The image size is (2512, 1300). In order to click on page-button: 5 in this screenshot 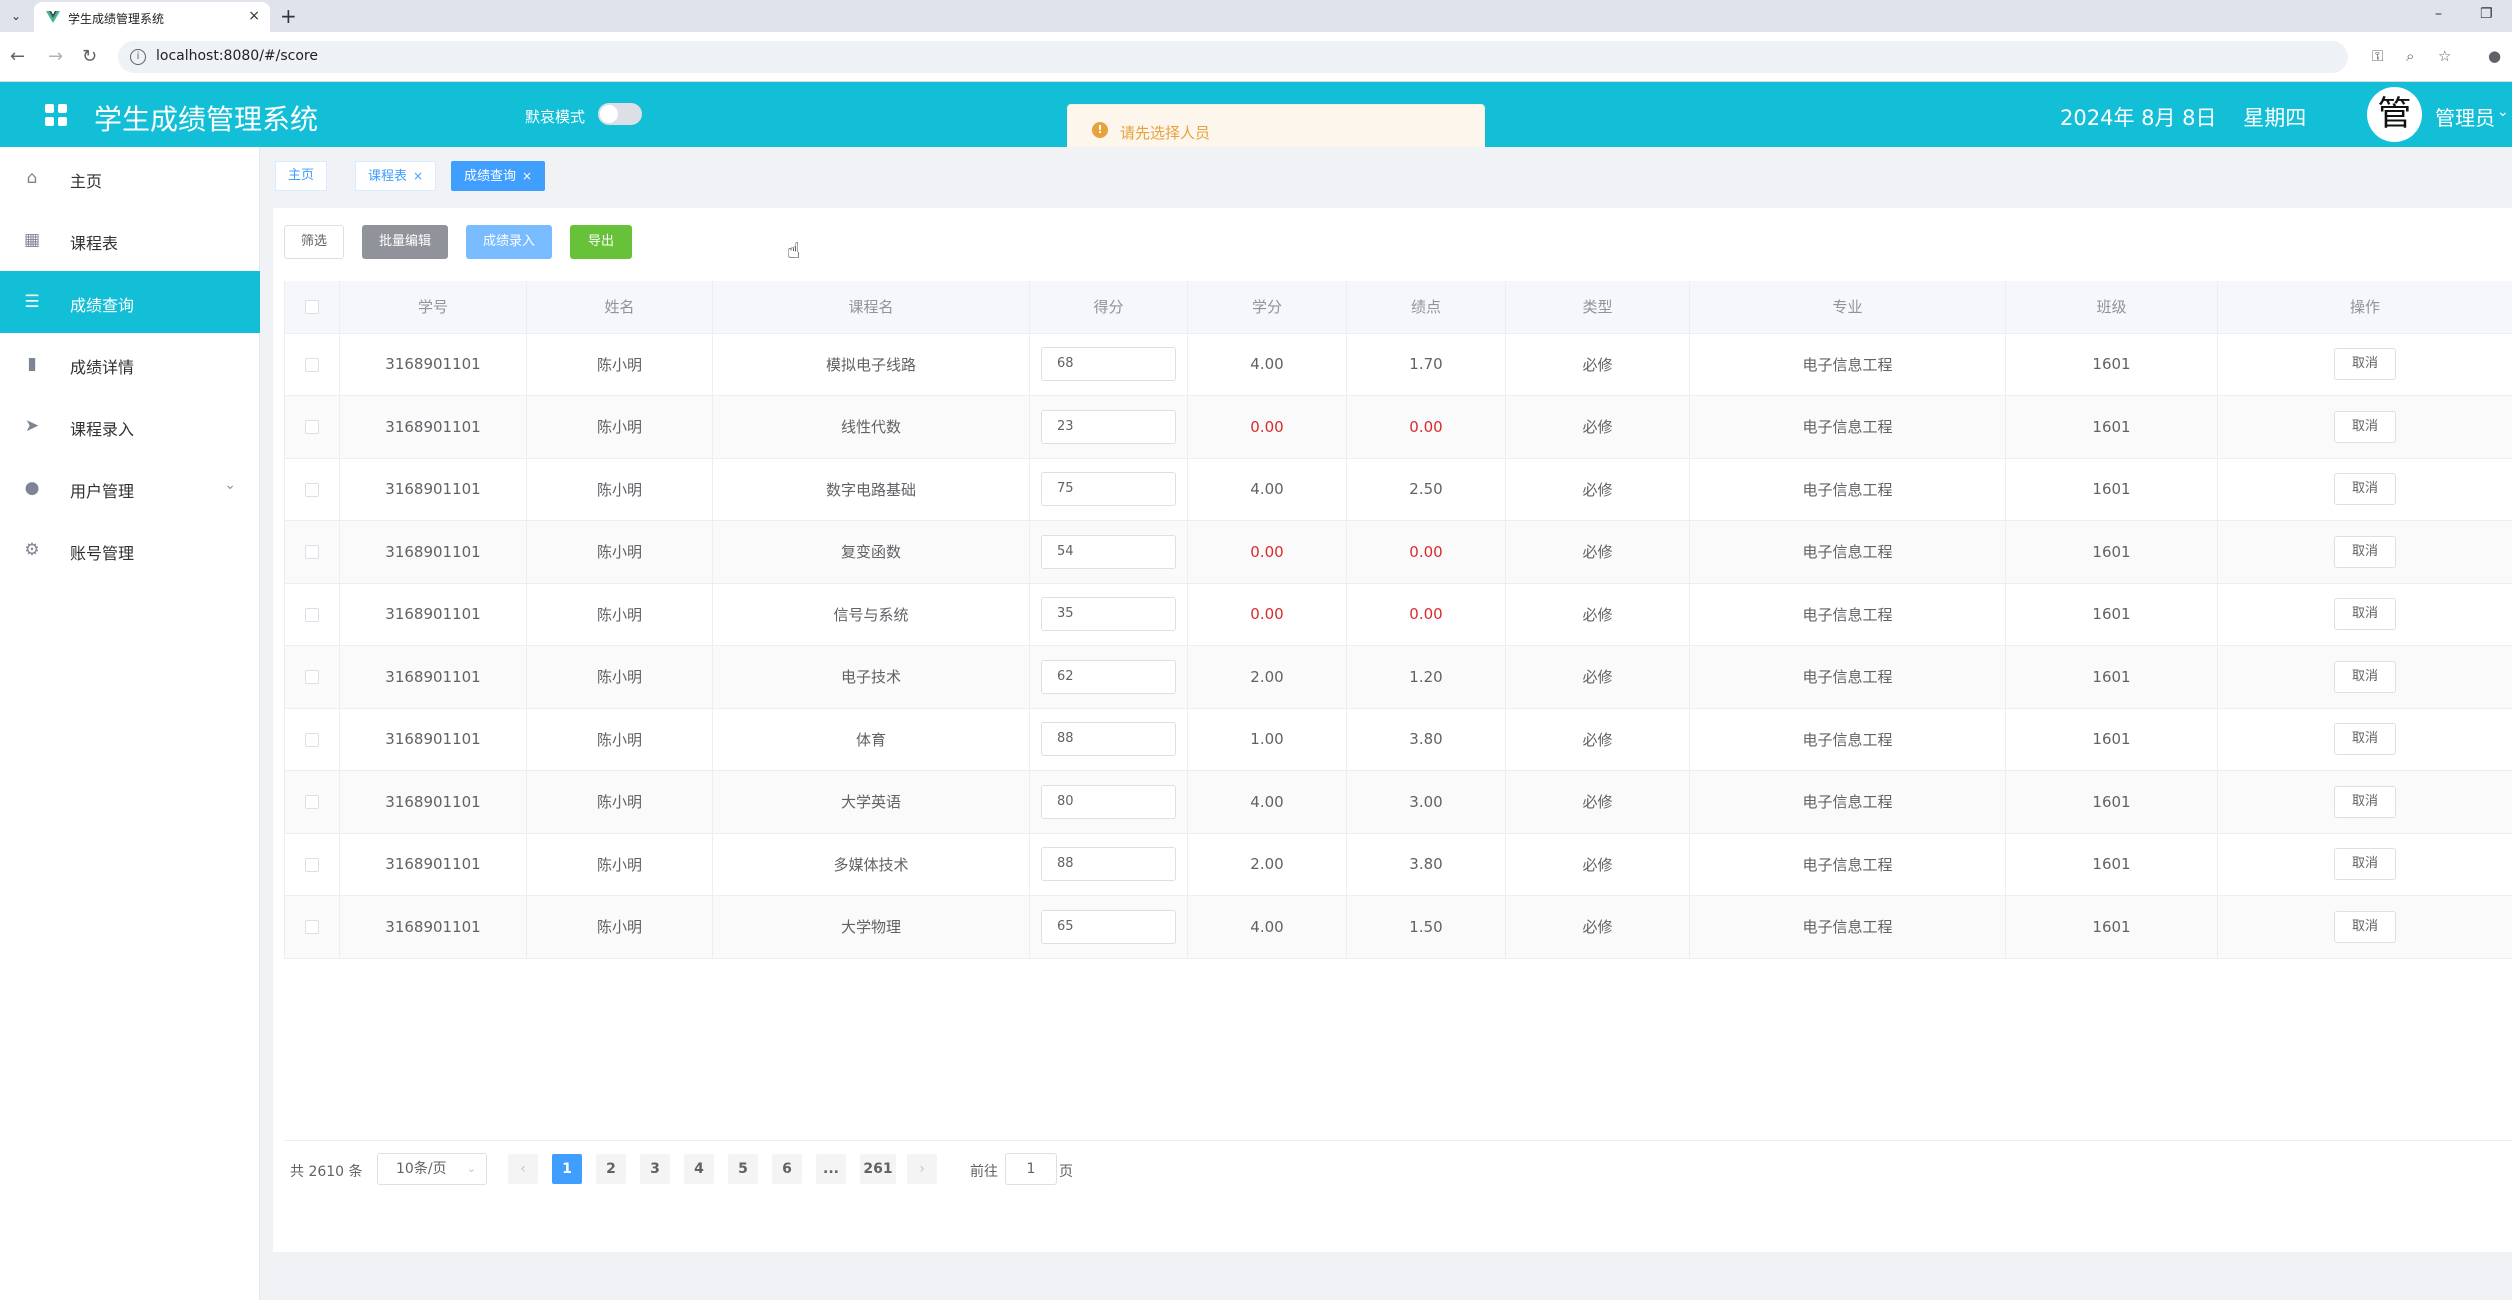, I will do `click(743, 1169)`.